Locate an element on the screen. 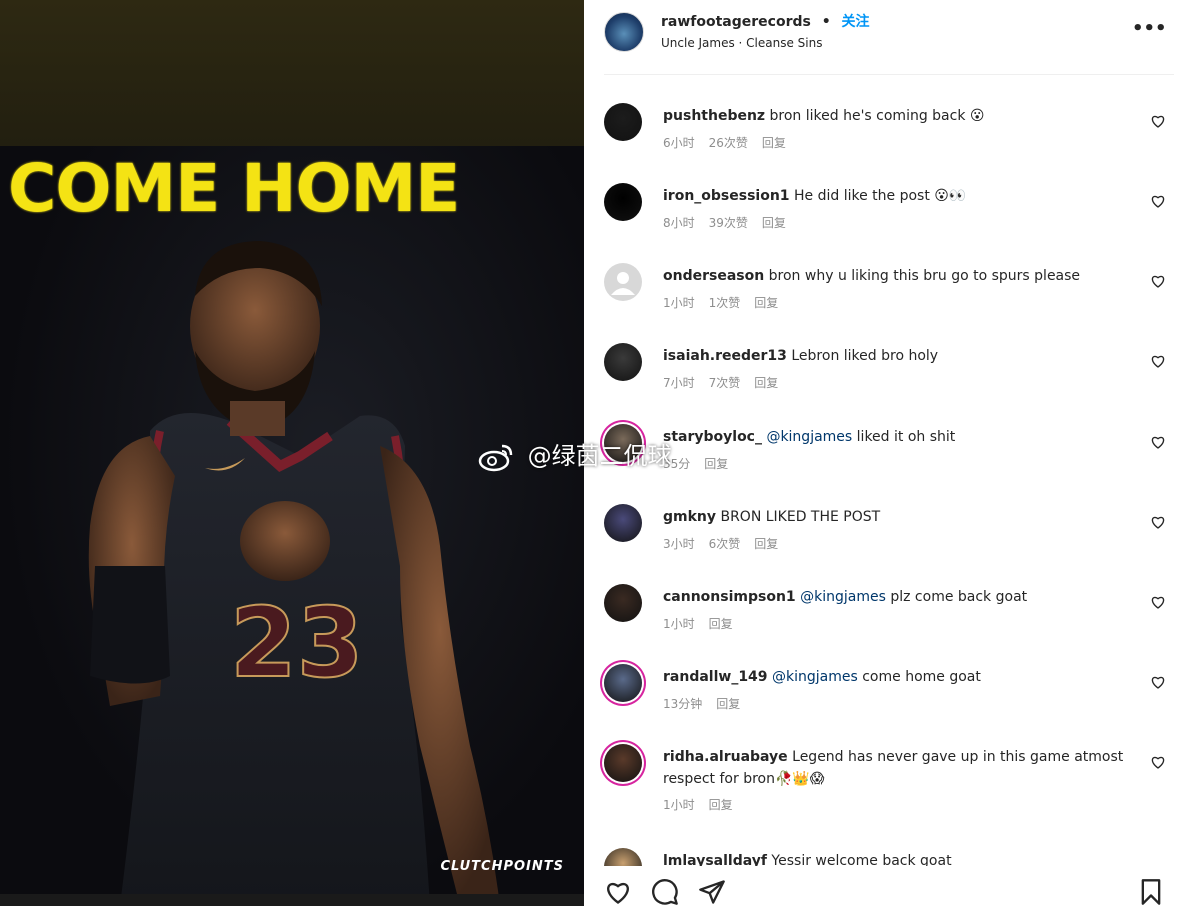 This screenshot has width=1190, height=906. comment-time: 3小时 is located at coordinates (679, 544).